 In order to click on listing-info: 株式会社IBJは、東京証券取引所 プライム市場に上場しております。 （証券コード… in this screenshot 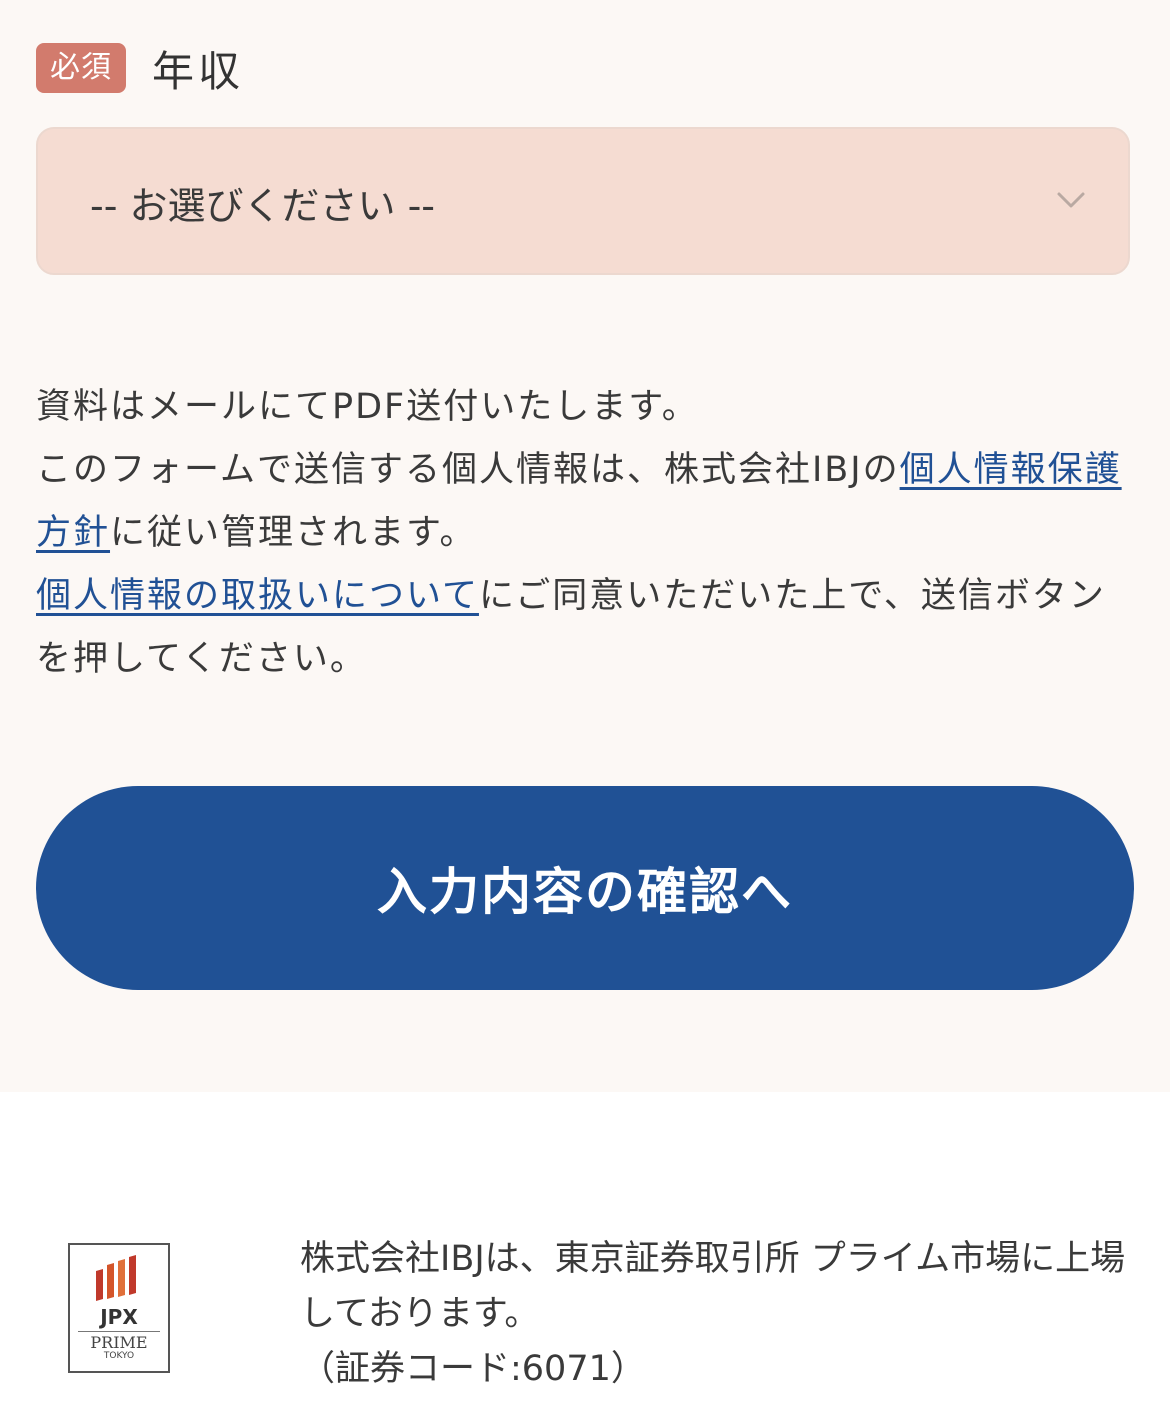, I will do `click(715, 1314)`.